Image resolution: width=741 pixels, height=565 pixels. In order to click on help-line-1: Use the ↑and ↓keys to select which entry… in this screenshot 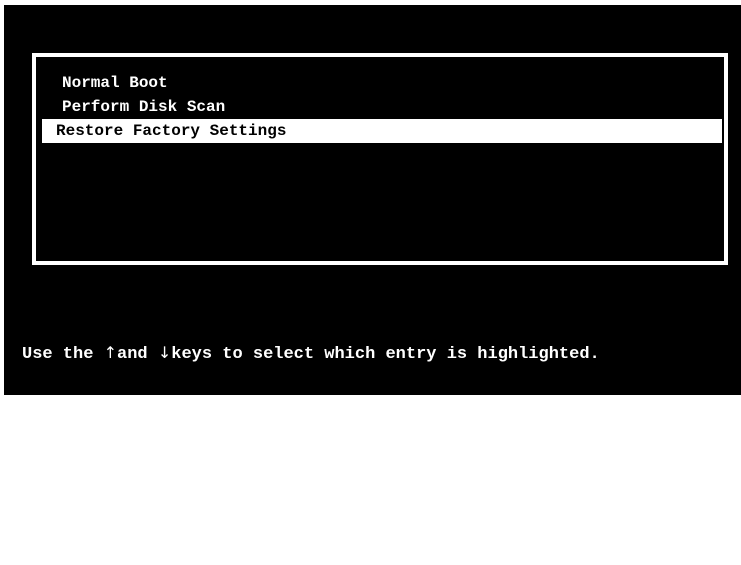, I will do `click(311, 352)`.